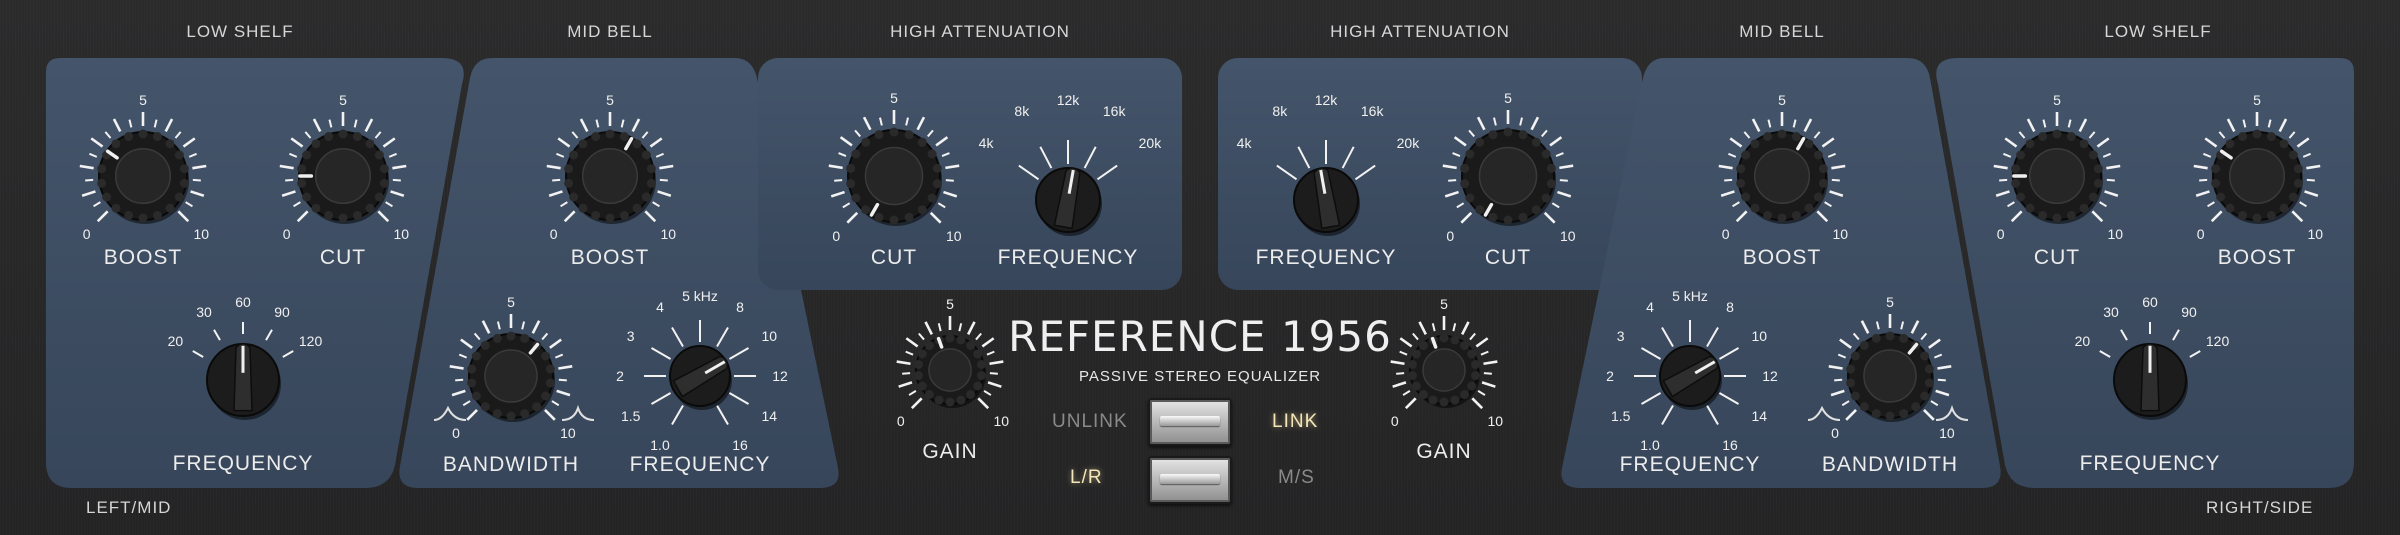 Image resolution: width=2400 pixels, height=535 pixels. Describe the element at coordinates (1690, 296) in the screenshot. I see `freq-tick-label: 5 kHz` at that location.